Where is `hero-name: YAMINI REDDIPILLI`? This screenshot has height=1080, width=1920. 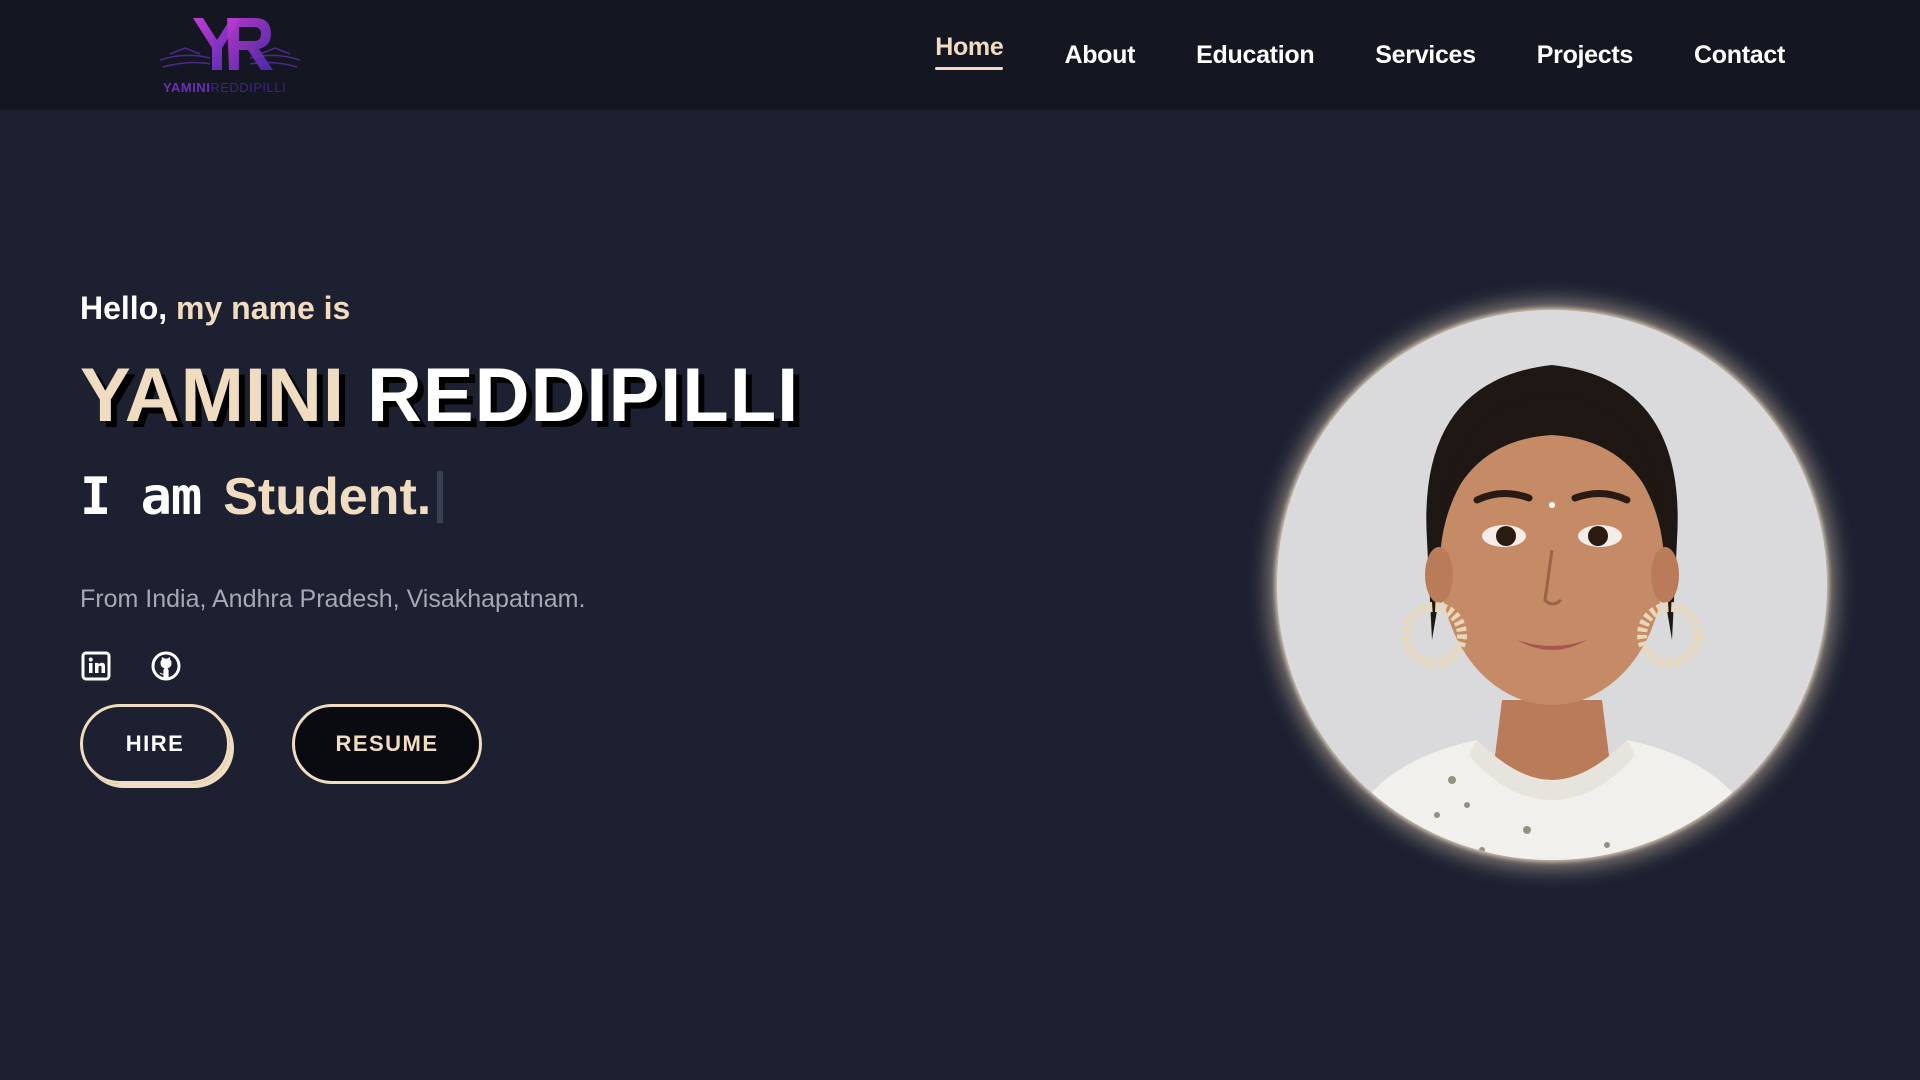 hero-name: YAMINI REDDIPILLI is located at coordinates (439, 395).